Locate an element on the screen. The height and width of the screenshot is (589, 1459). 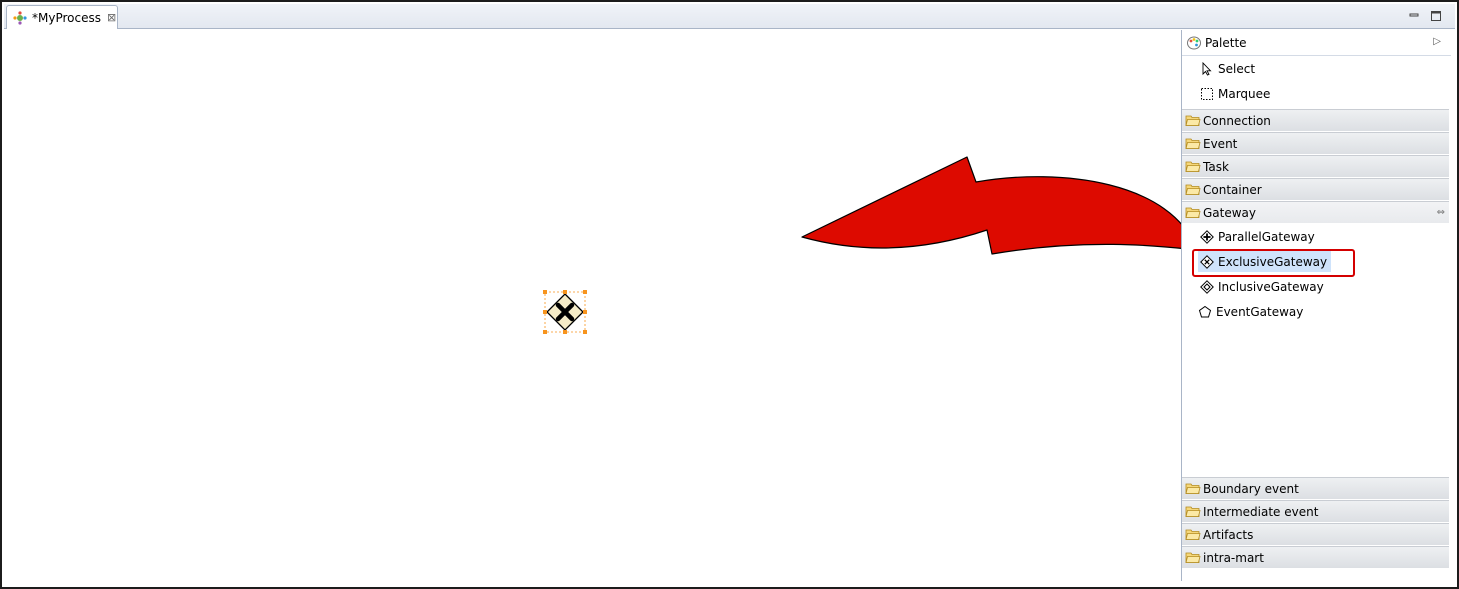
drawer-boundary-event: Boundary event is located at coordinates (1315, 488).